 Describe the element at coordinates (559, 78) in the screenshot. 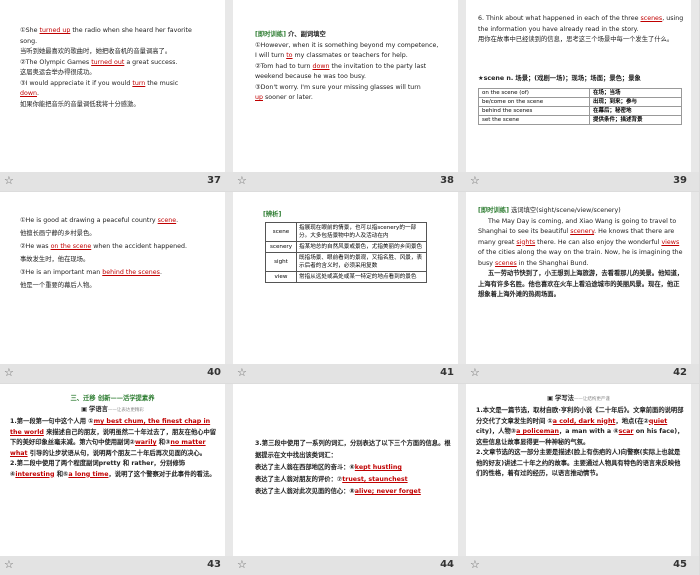

I see `slide-39-label: ★scene n. 场景；(戏剧一场)；现场；场面；景色；景象` at that location.